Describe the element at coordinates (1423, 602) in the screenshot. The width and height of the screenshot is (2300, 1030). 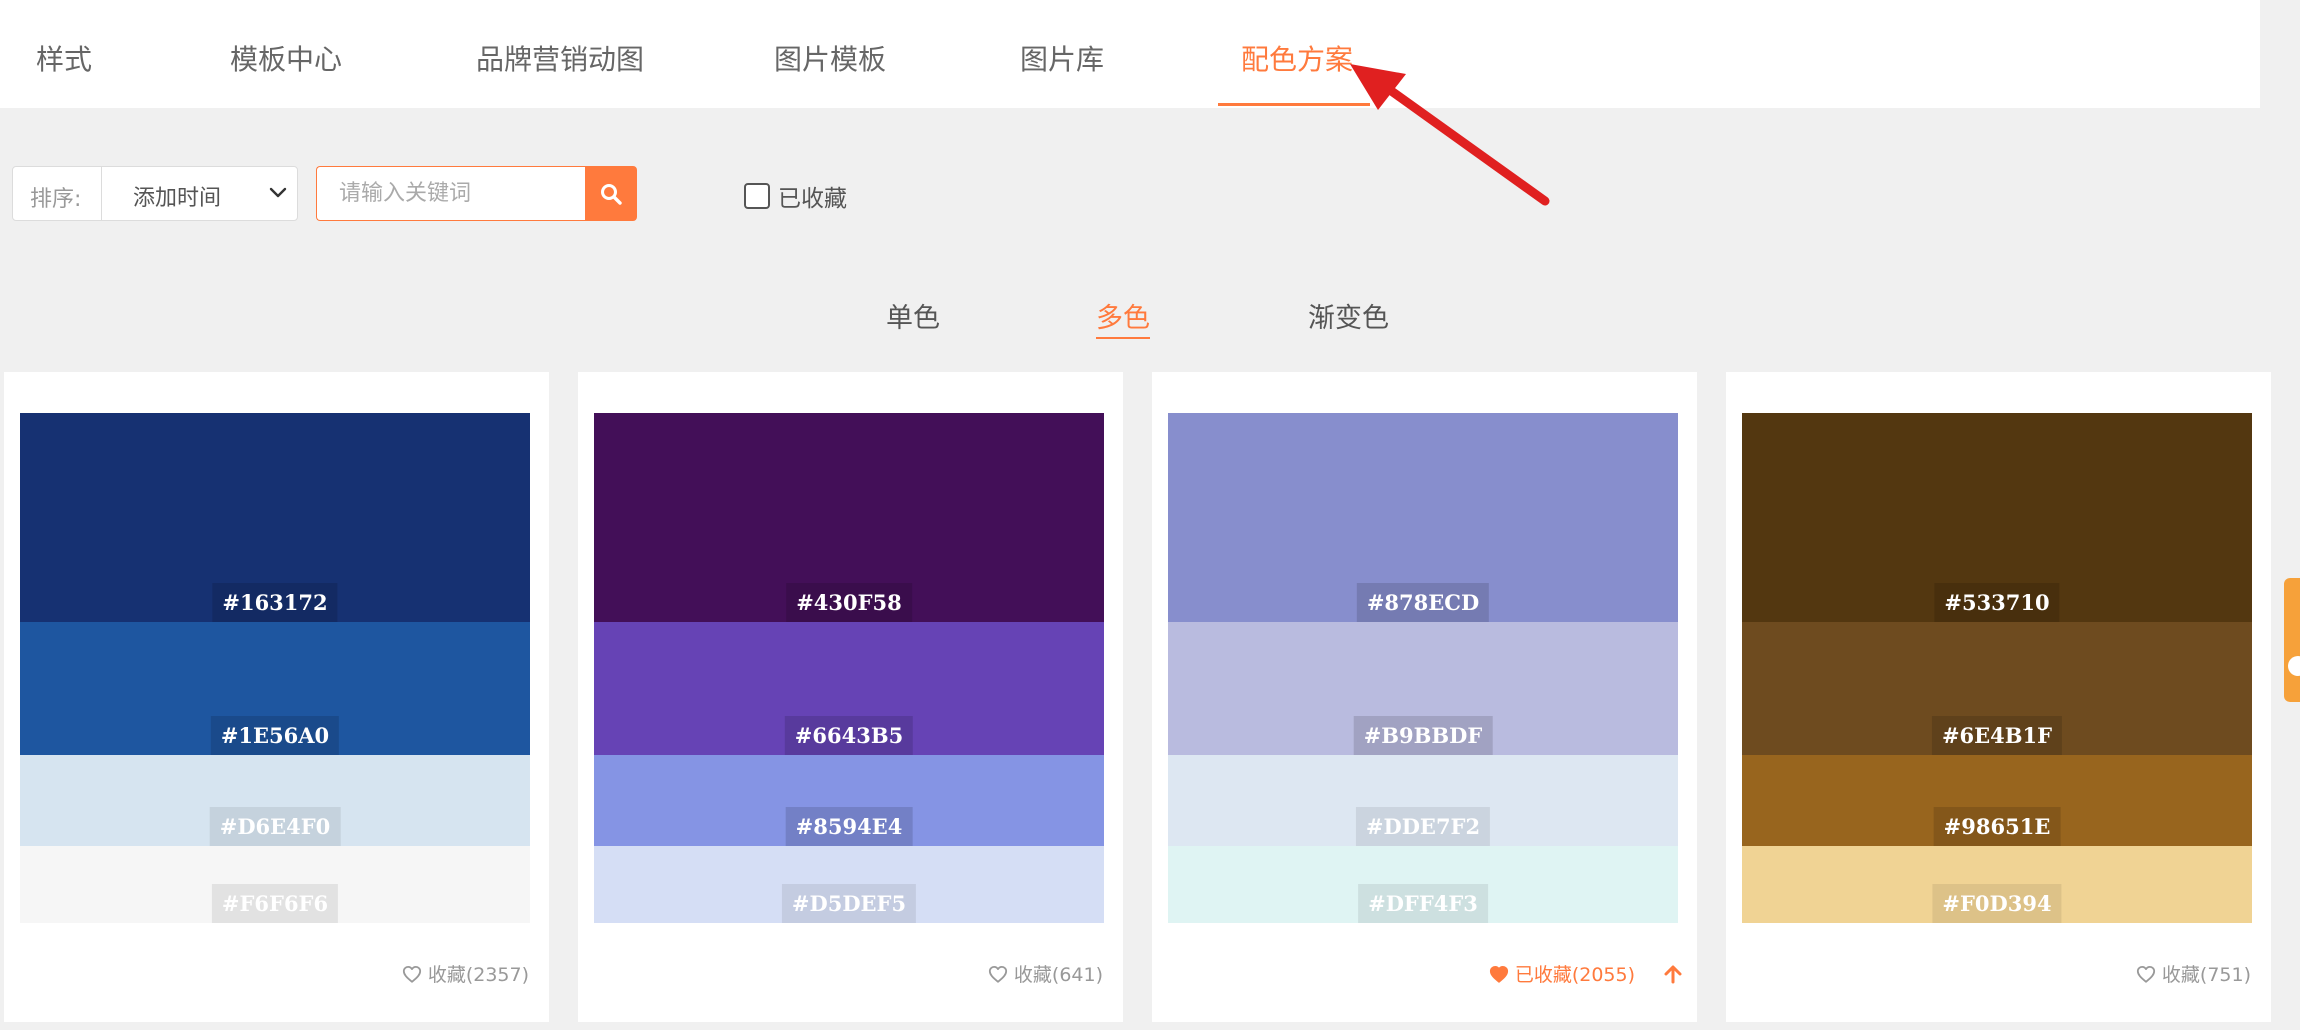
I see `color-hex-label: #878ECD` at that location.